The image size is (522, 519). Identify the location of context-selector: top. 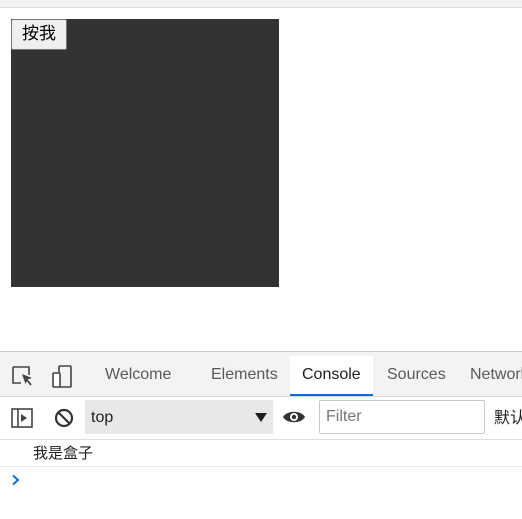
(179, 417).